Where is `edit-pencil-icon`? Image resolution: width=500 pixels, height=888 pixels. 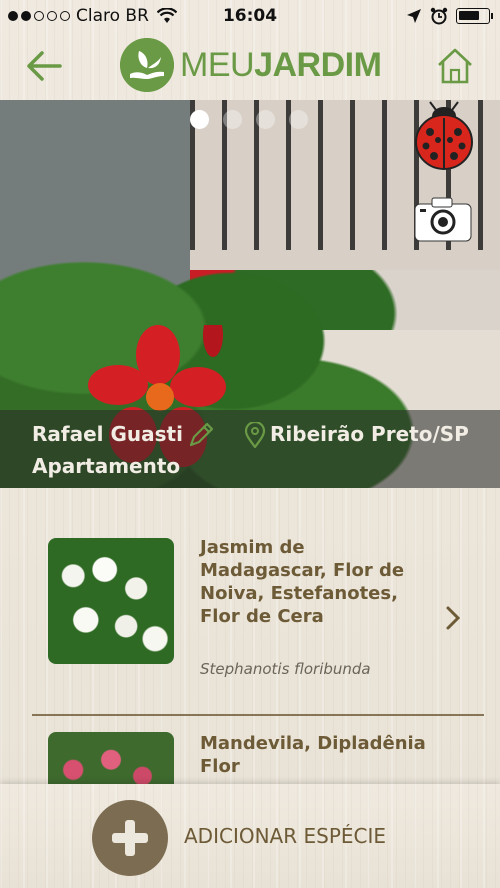 edit-pencil-icon is located at coordinates (201, 435).